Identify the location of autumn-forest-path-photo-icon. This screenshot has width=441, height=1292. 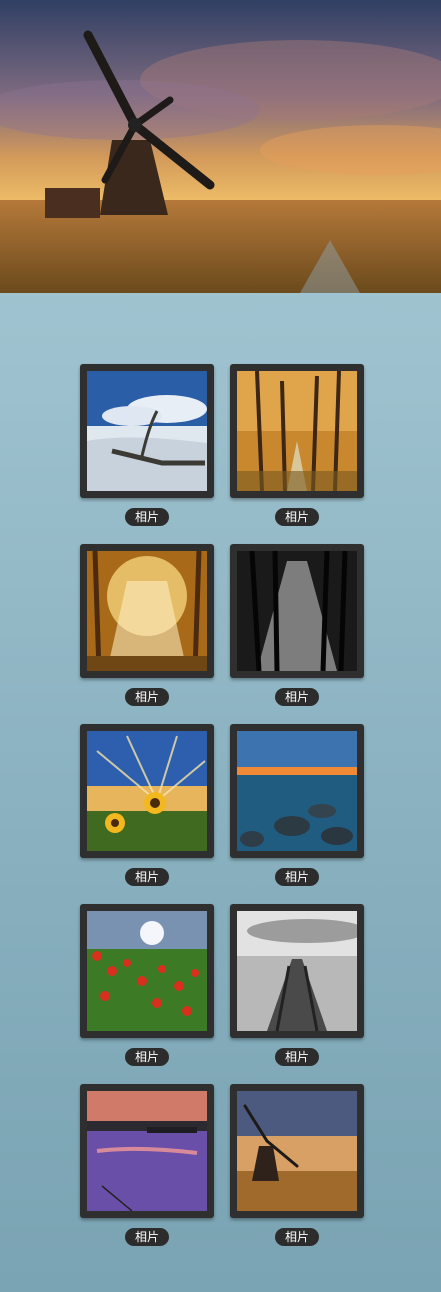
(297, 431).